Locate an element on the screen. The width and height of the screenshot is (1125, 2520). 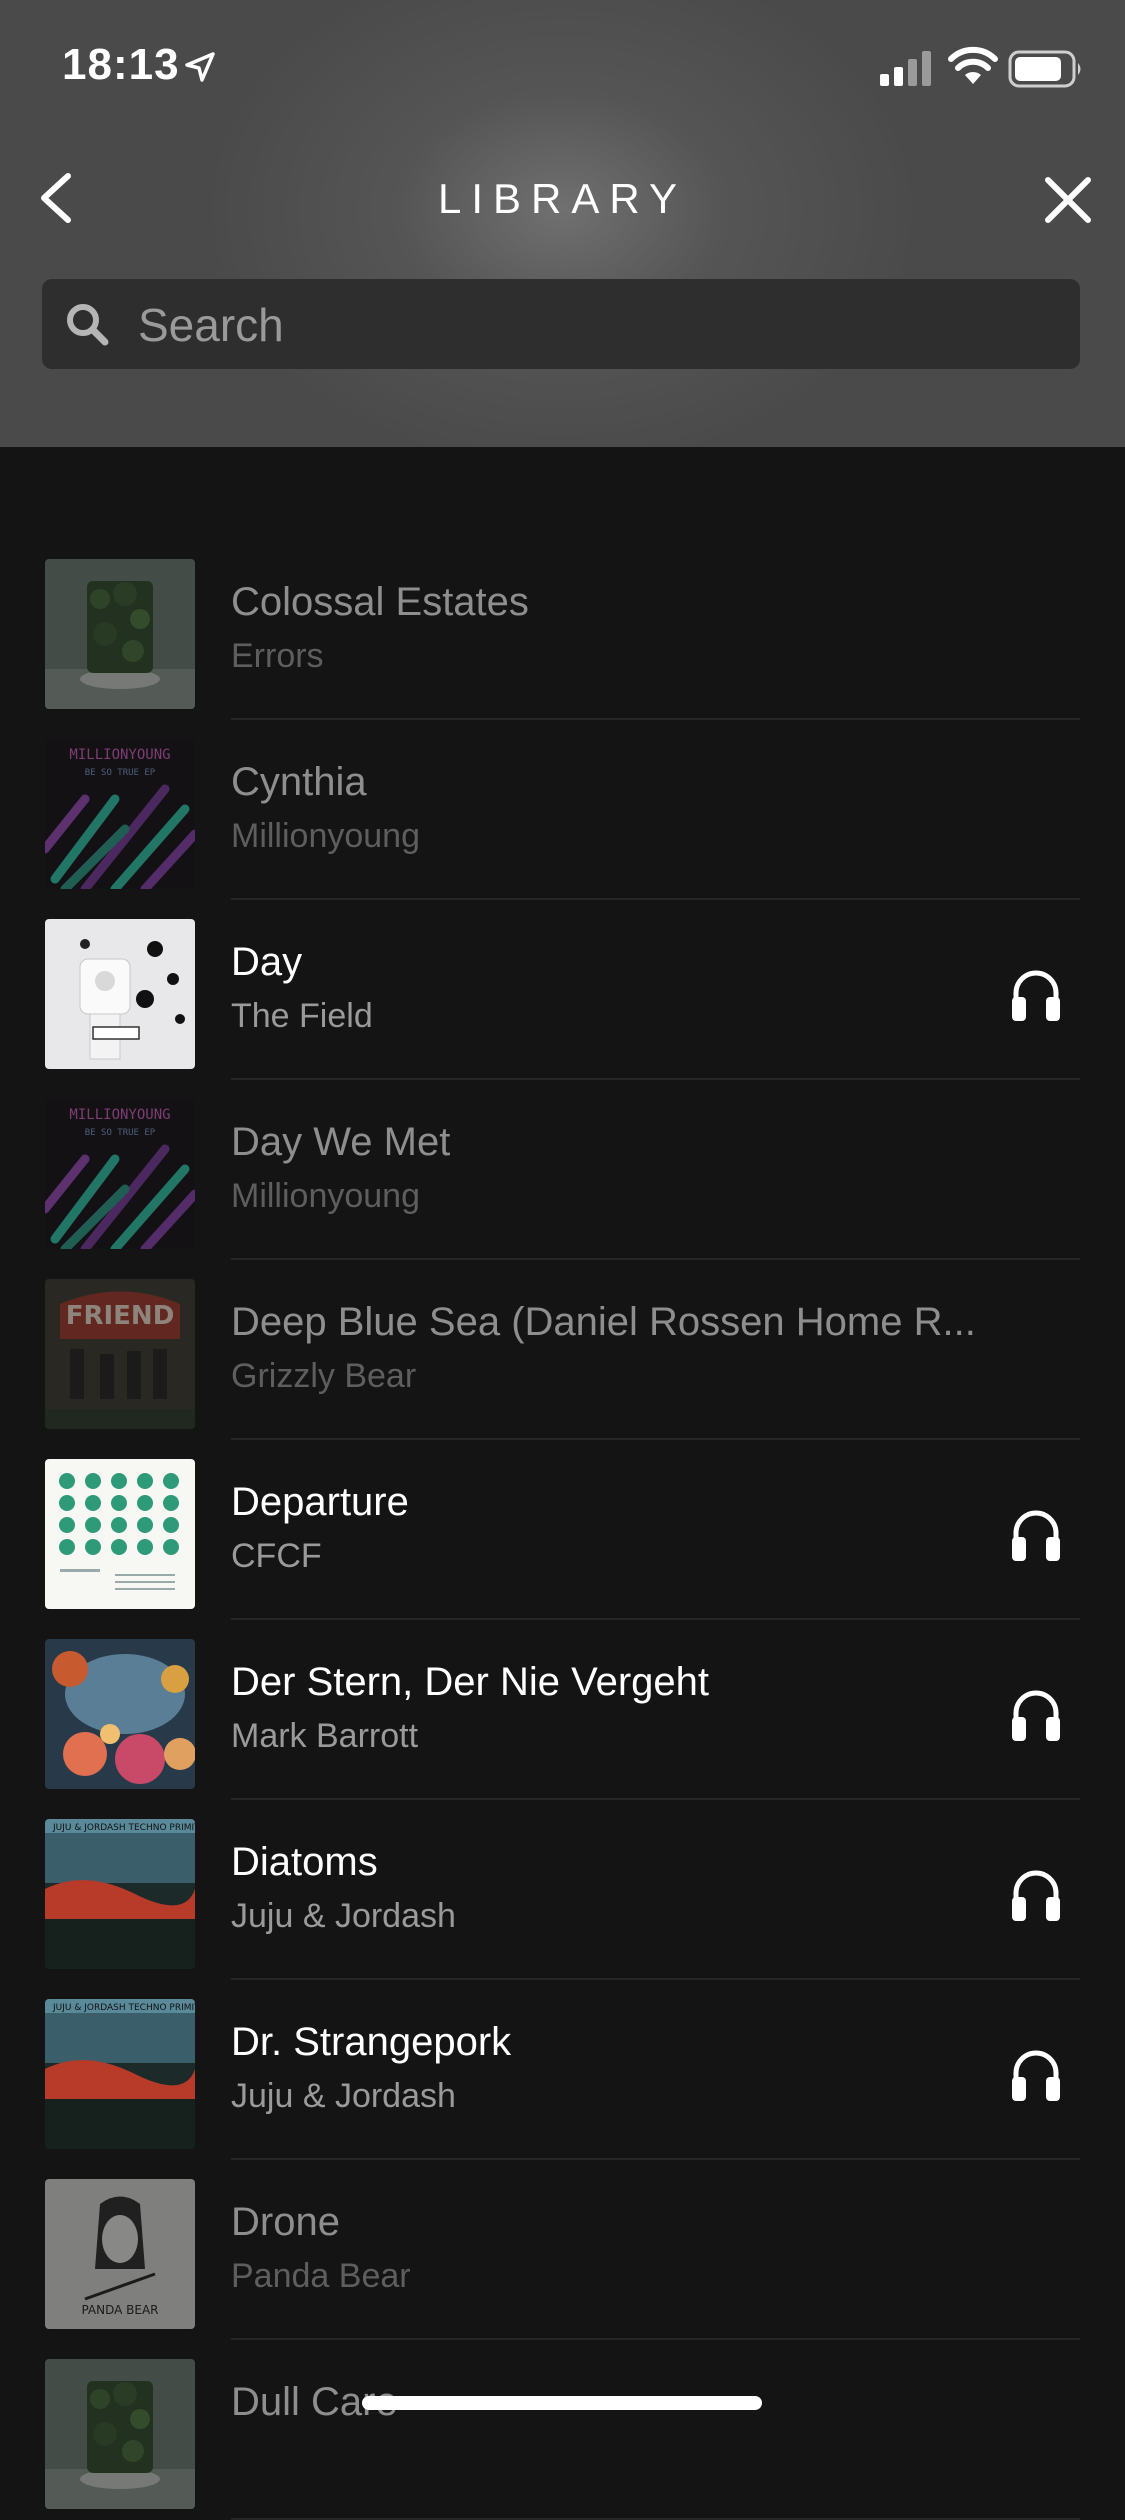
close-icon is located at coordinates (1068, 200).